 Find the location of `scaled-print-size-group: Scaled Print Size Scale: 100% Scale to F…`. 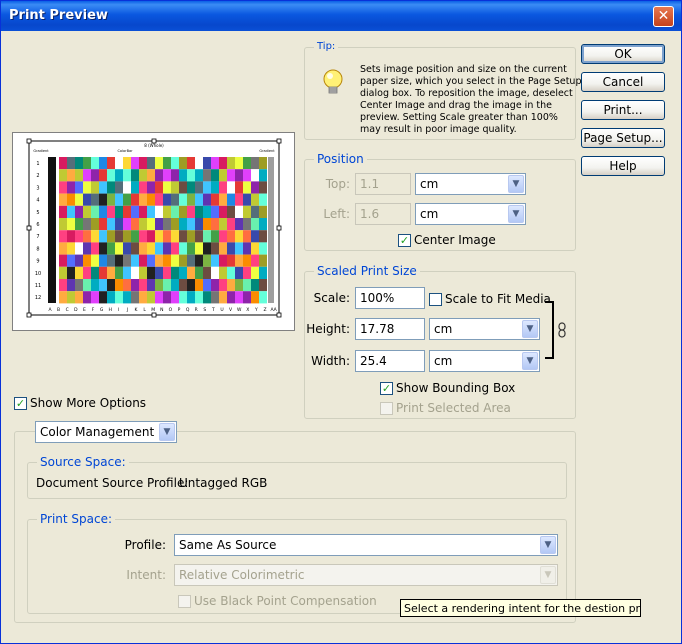

scaled-print-size-group: Scaled Print Size Scale: 100% Scale to F… is located at coordinates (440, 341).